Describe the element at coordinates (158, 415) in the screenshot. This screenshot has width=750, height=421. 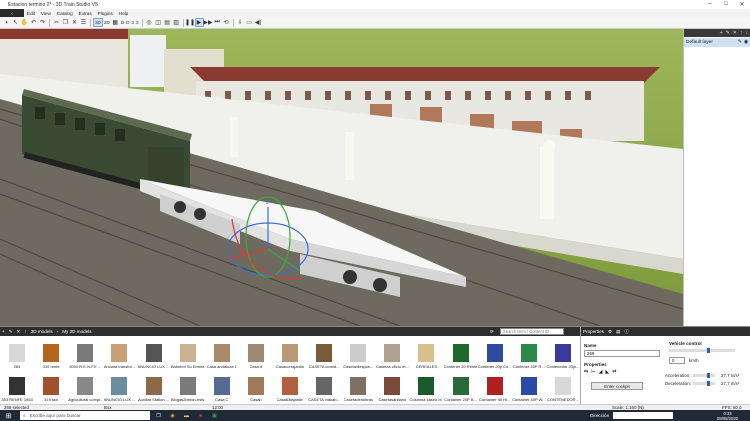
I see `task-view-icon: ❐` at that location.